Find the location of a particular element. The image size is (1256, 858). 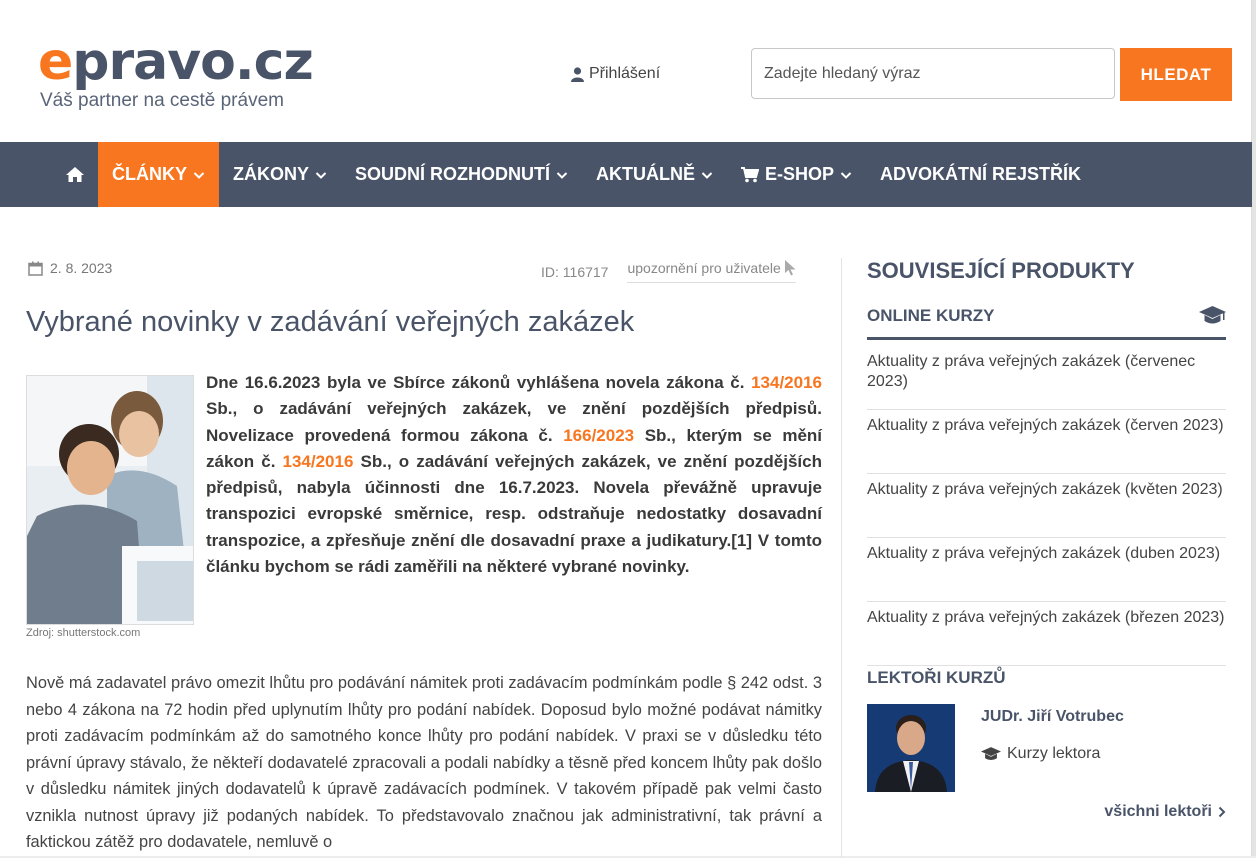

article-id: ID: 116717 is located at coordinates (575, 271).